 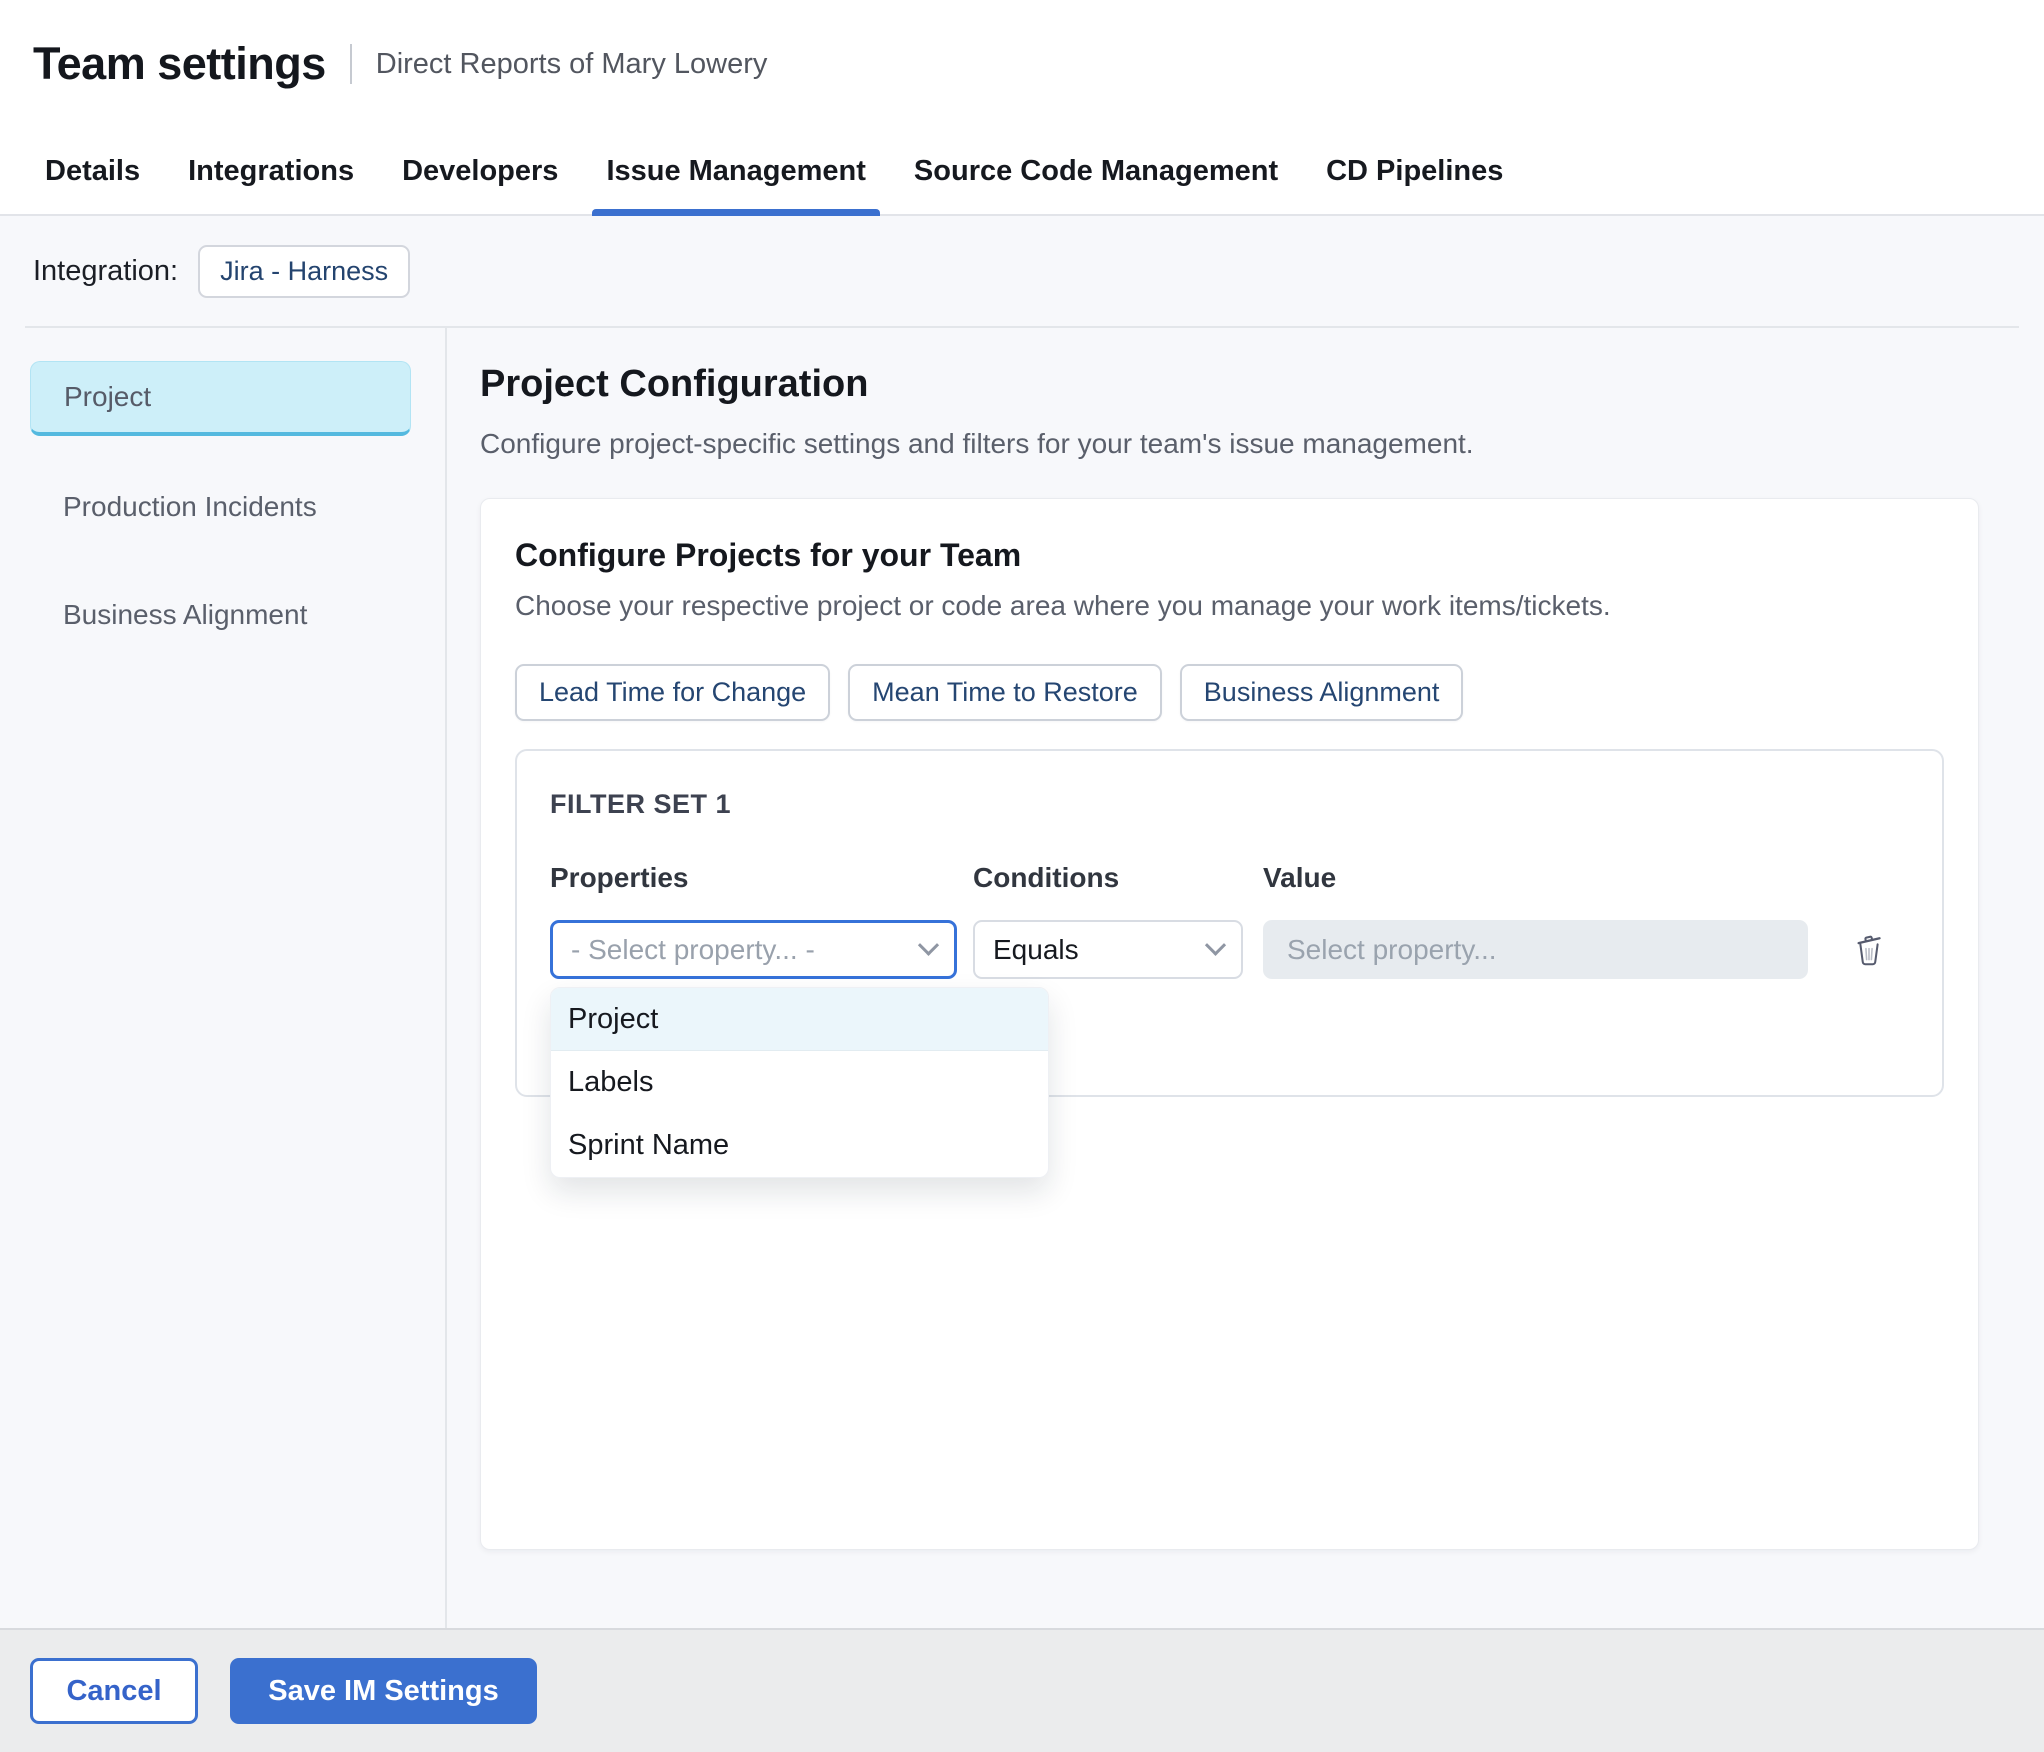 I want to click on value-input, so click(x=1535, y=949).